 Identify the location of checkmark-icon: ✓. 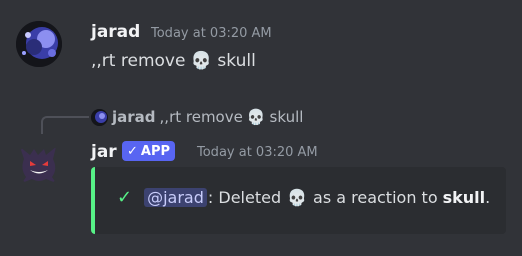
(132, 151).